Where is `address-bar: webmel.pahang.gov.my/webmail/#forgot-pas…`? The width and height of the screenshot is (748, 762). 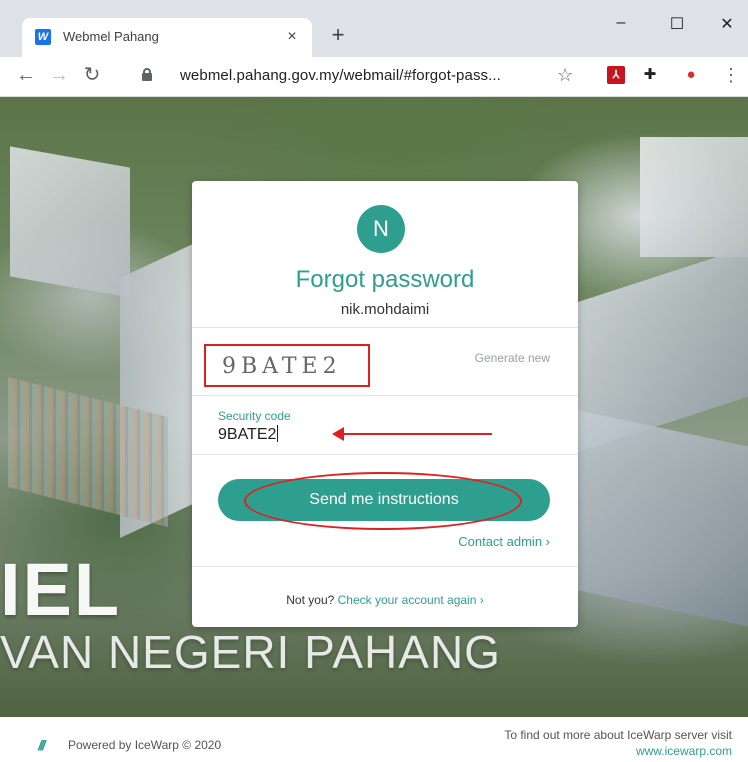 address-bar: webmel.pahang.gov.my/webmail/#forgot-pas… is located at coordinates (365, 76).